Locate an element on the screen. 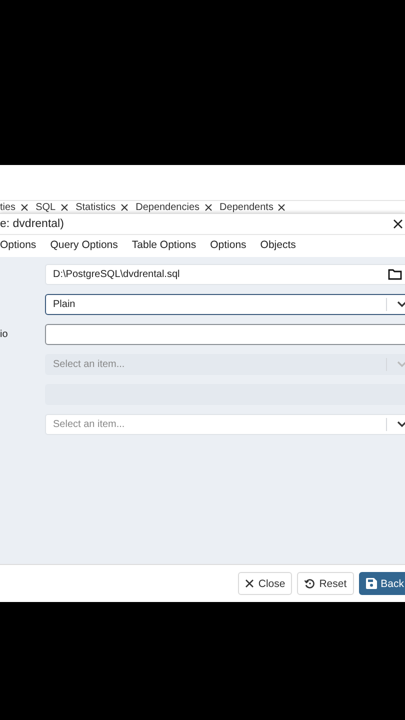  folder-icon is located at coordinates (395, 274).